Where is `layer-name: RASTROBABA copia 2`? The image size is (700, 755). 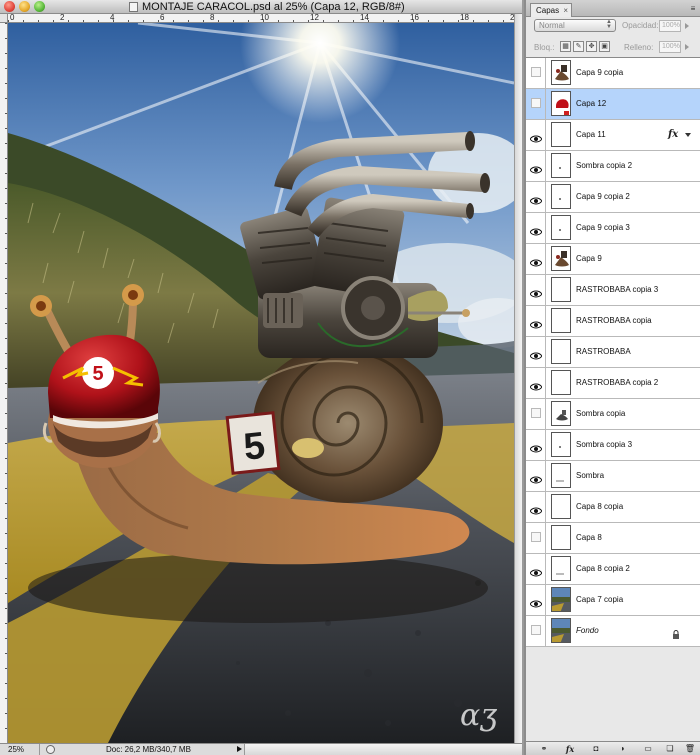 layer-name: RASTROBABA copia 2 is located at coordinates (617, 383).